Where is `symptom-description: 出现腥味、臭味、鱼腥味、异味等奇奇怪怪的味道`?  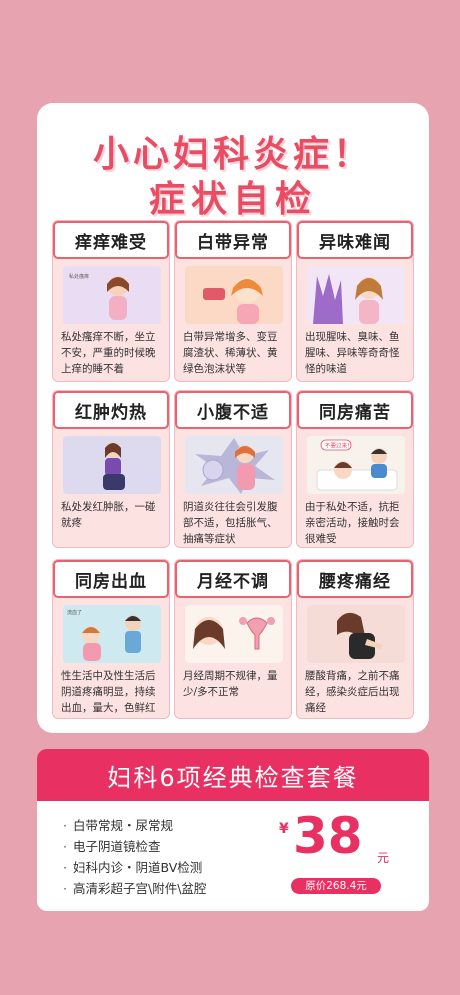 symptom-description: 出现腥味、臭味、鱼腥味、异味等奇奇怪怪的味道 is located at coordinates (352, 353).